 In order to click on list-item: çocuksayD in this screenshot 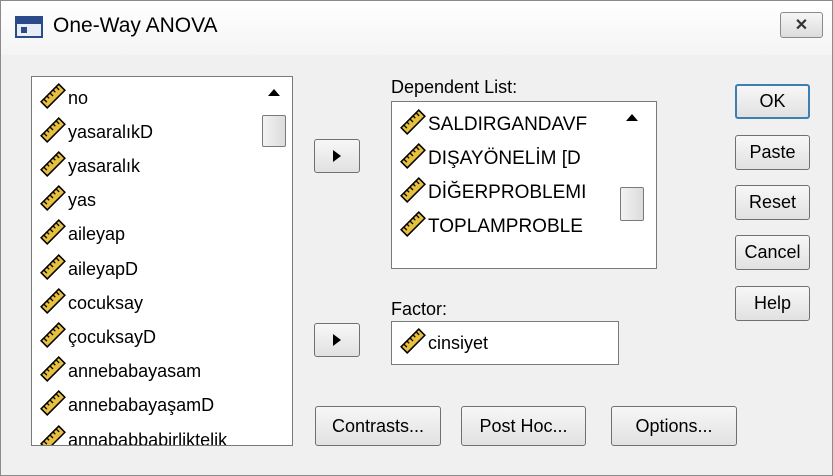, I will do `click(98, 337)`.